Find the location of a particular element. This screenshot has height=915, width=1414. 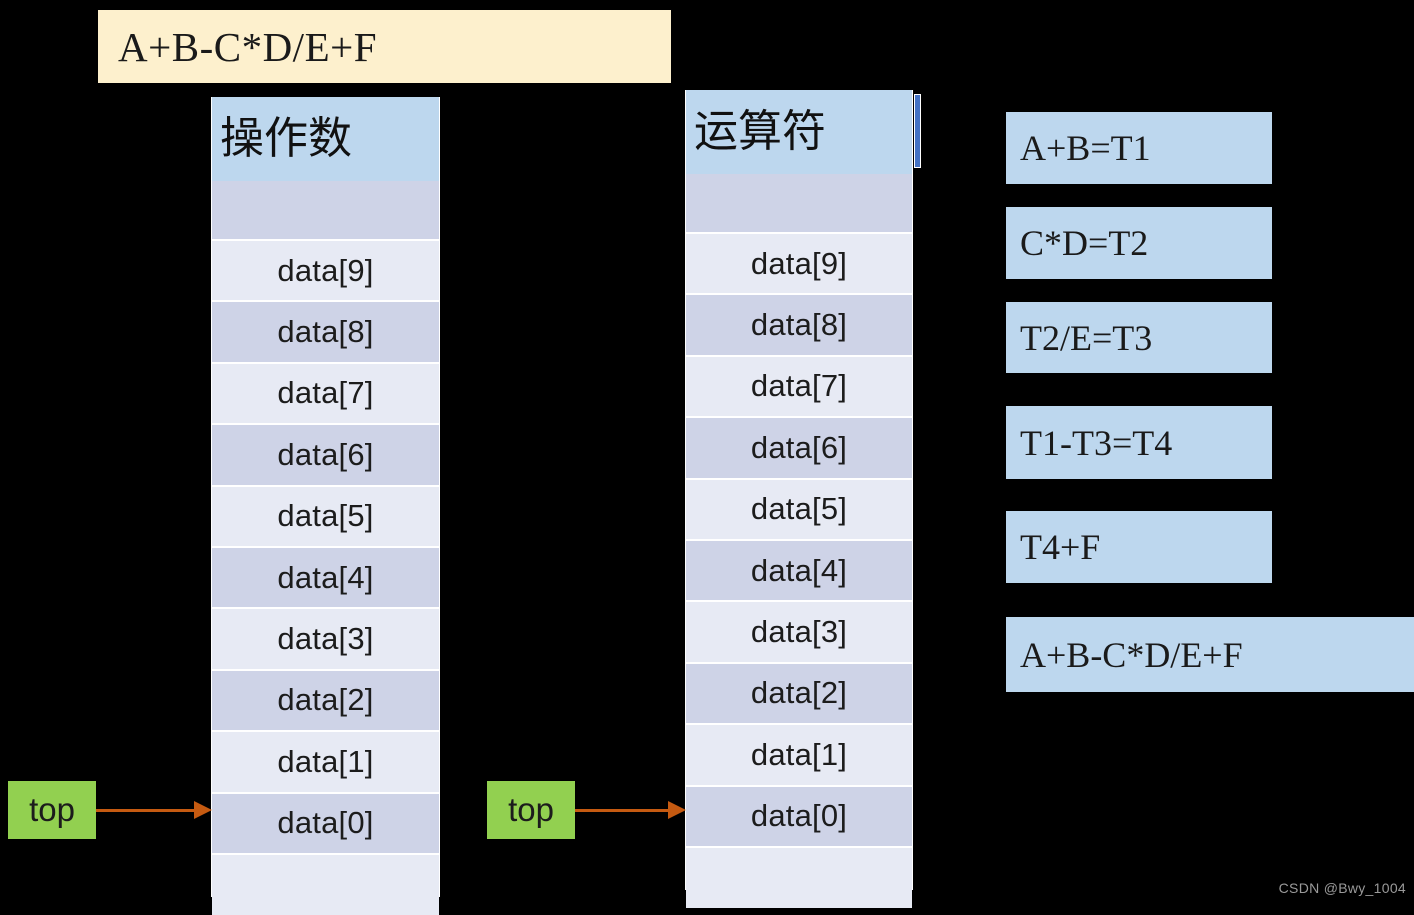

result-step-text: T2/E=T3 is located at coordinates (1086, 337).